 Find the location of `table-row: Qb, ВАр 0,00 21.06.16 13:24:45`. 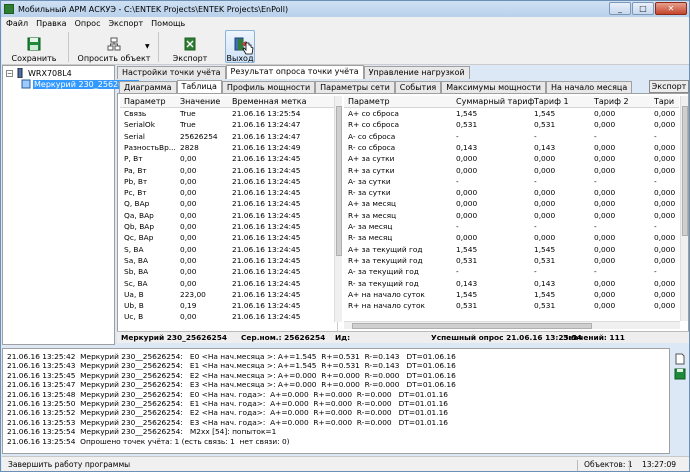

table-row: Qb, ВАр 0,00 21.06.16 13:24:45 is located at coordinates (228, 227).